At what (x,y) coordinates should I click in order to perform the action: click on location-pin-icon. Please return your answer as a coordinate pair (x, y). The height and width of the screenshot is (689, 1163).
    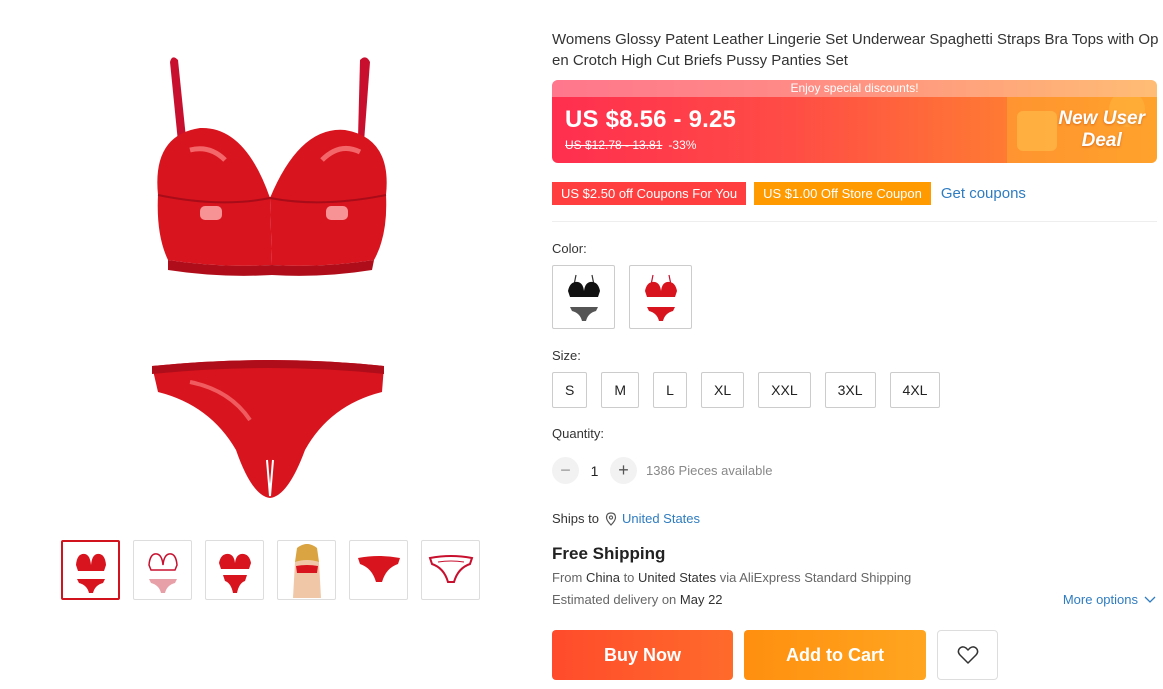
    Looking at the image, I should click on (611, 518).